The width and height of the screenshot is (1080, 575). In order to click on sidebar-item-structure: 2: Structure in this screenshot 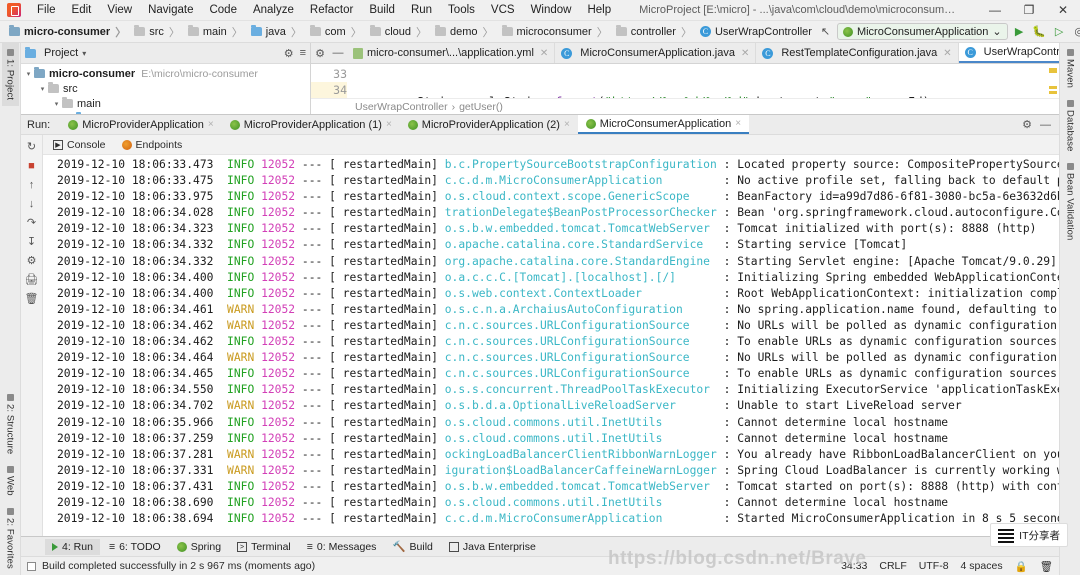, I will do `click(10, 424)`.